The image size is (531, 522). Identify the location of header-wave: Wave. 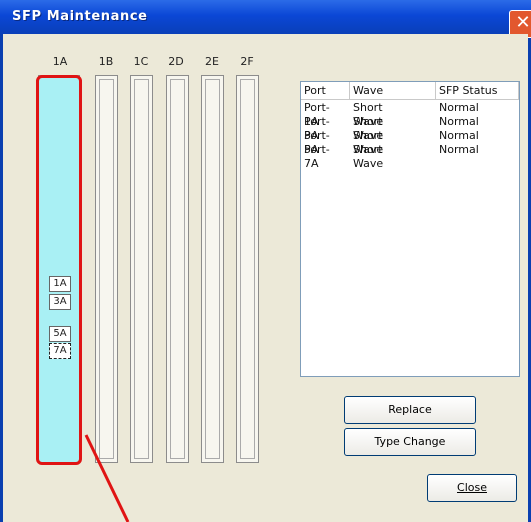
(393, 90).